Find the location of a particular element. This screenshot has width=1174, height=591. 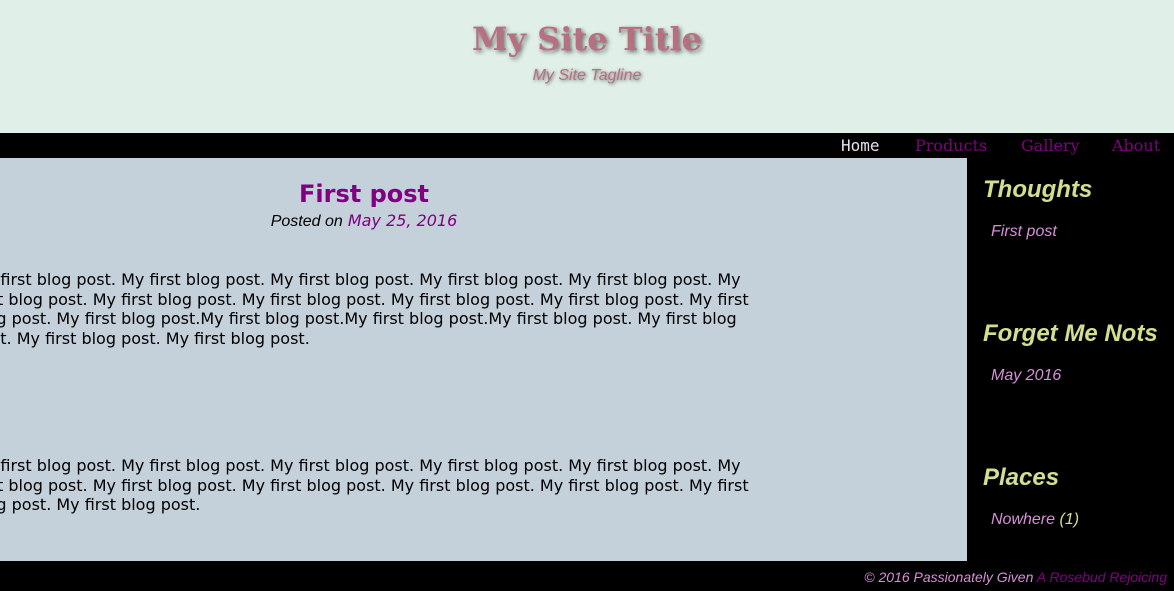

main-nav: Home Products Gallery About is located at coordinates (587, 145).